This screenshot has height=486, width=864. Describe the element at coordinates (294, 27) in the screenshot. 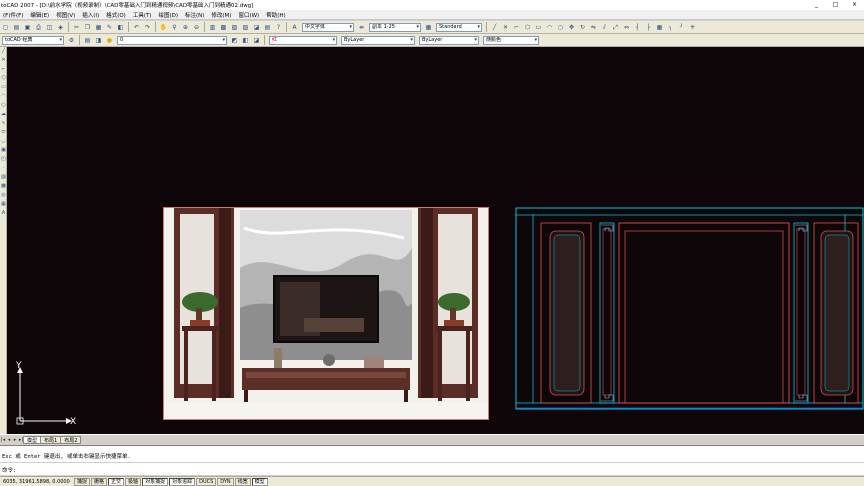

I see `text-style-icon: A` at that location.